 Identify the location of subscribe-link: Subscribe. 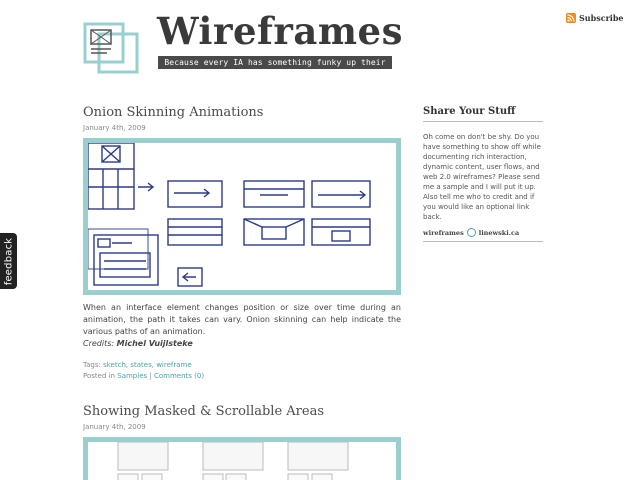
(595, 18).